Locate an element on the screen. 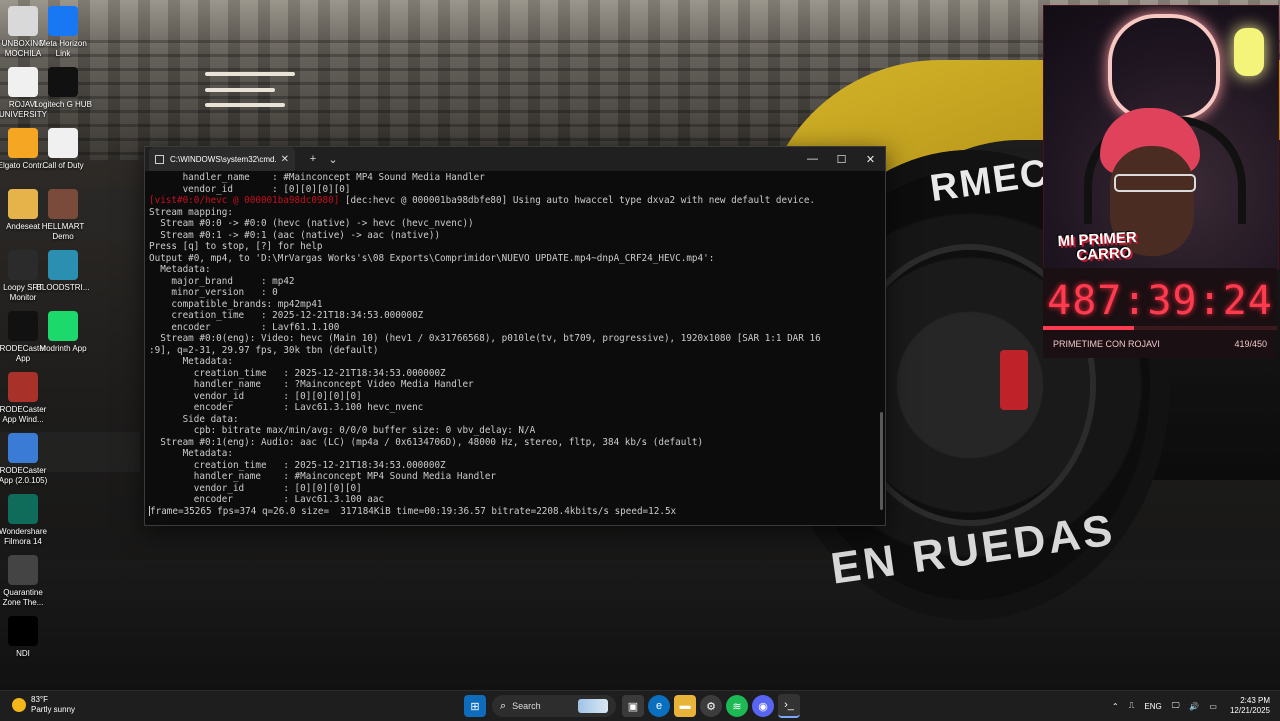  goal-count: 419/450 is located at coordinates (1250, 344).